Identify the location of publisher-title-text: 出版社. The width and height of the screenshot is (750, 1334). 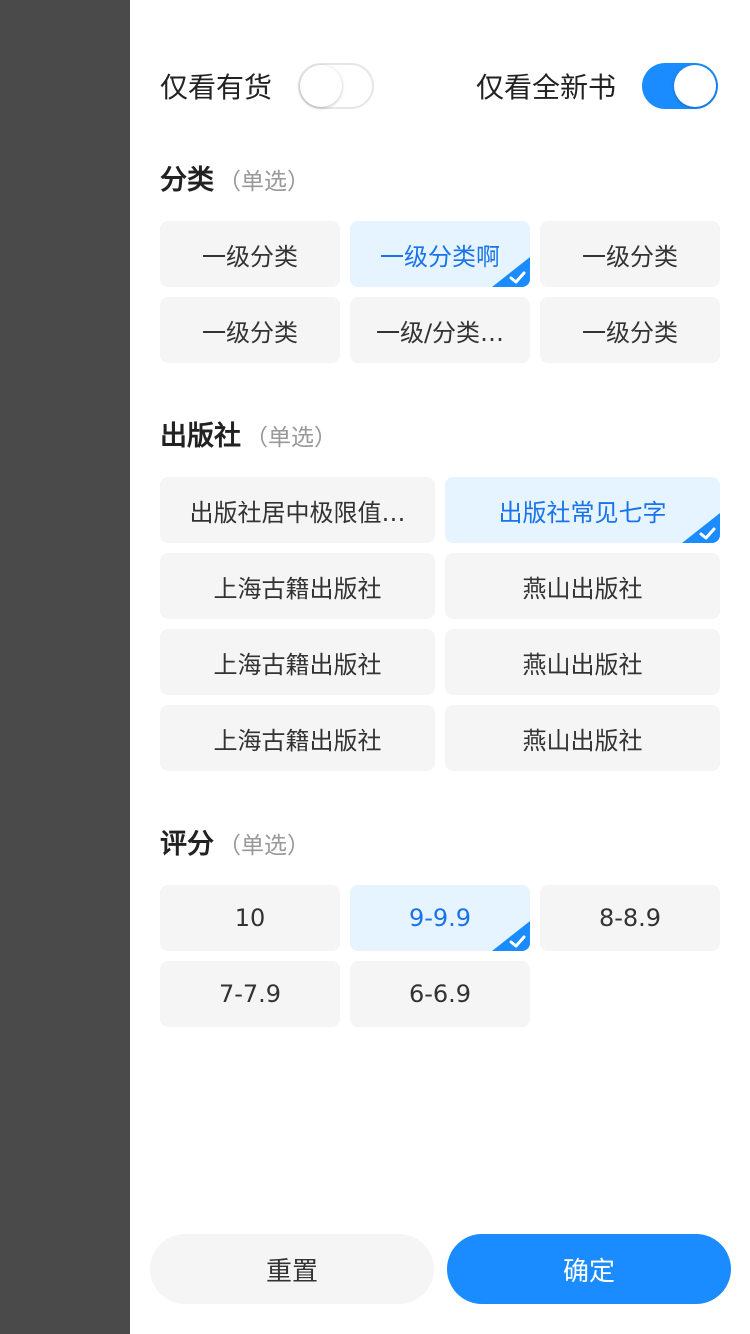
(200, 436).